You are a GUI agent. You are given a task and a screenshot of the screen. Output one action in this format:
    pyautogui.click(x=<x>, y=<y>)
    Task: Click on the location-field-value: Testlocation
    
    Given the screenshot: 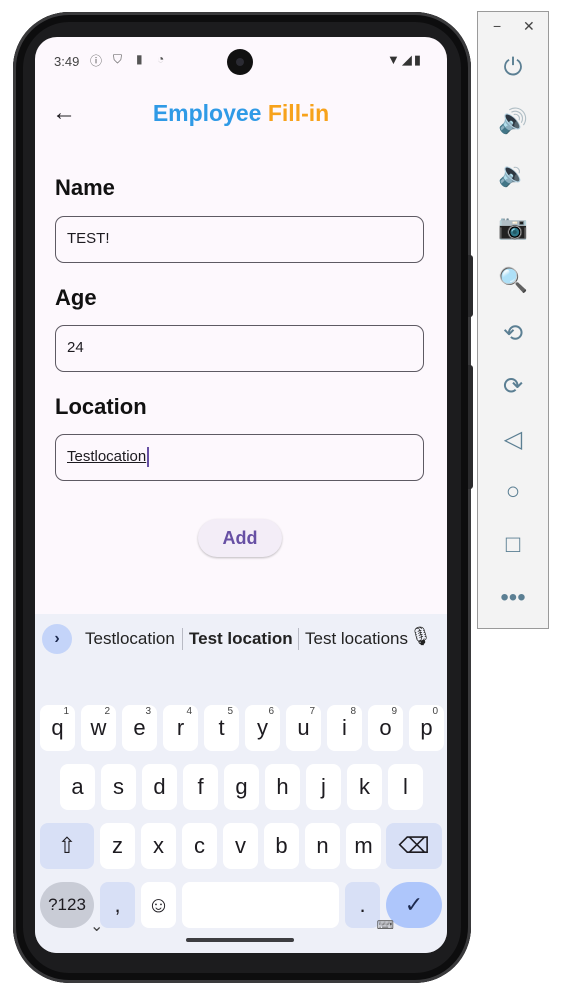 What is the action you would take?
    pyautogui.click(x=107, y=456)
    